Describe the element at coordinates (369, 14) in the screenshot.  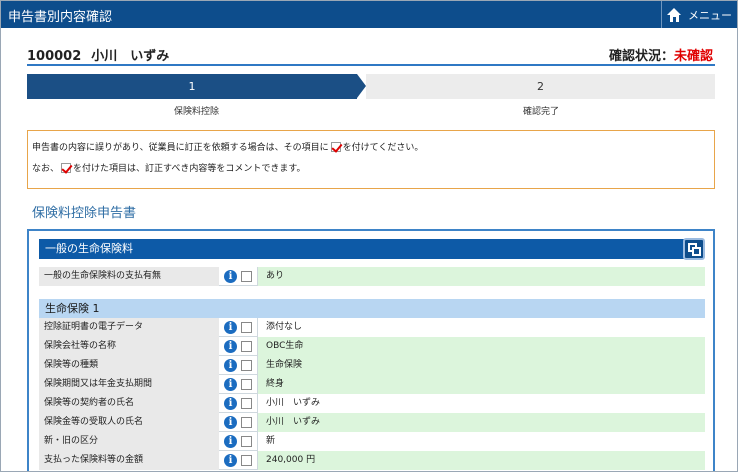
I see `title-bar: 申告書別内容確認 メニュー` at that location.